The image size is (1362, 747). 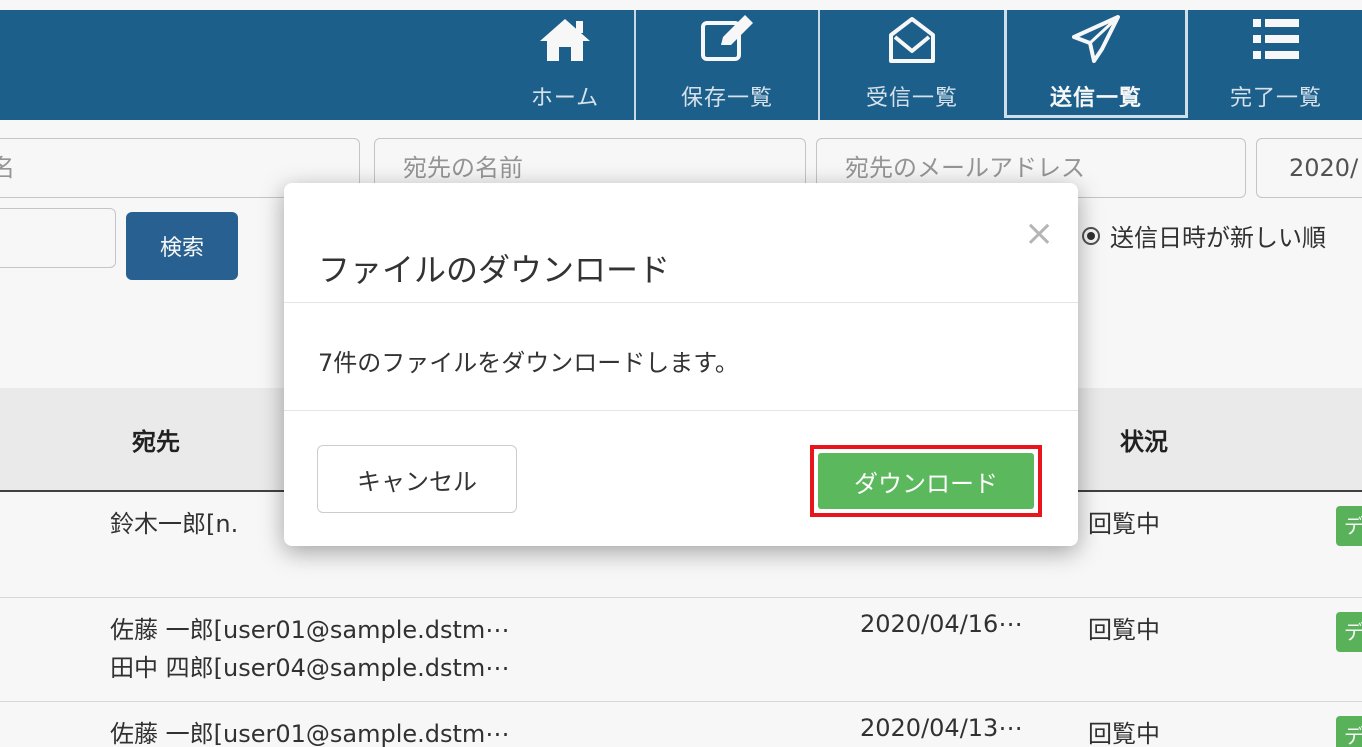 I want to click on dialog-title: ファイルのダウンロード, so click(x=494, y=270).